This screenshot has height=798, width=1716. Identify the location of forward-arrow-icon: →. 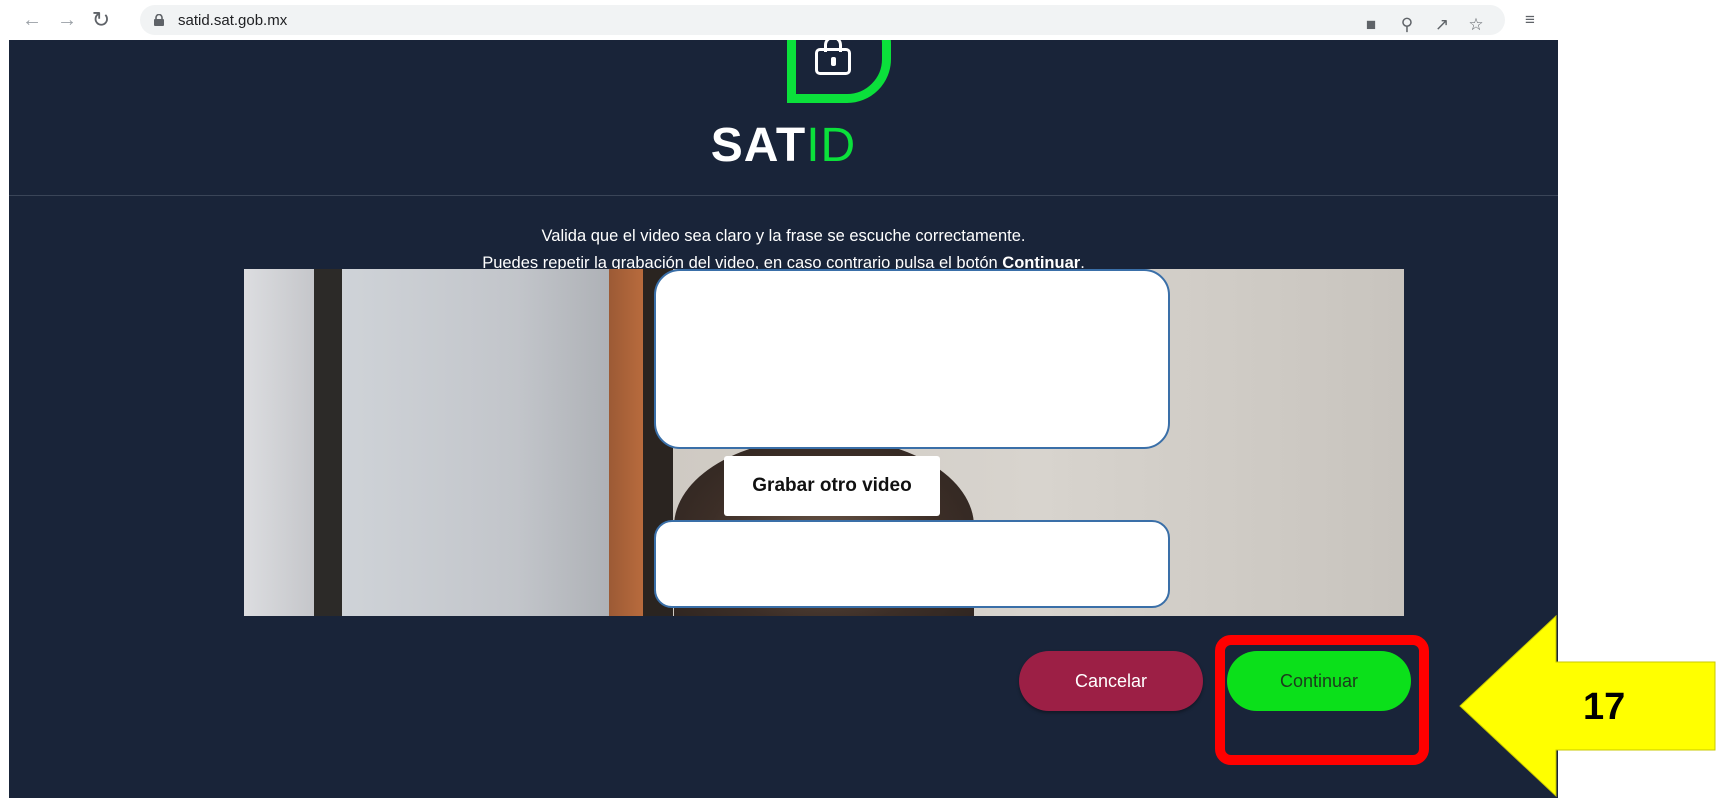
(67, 20).